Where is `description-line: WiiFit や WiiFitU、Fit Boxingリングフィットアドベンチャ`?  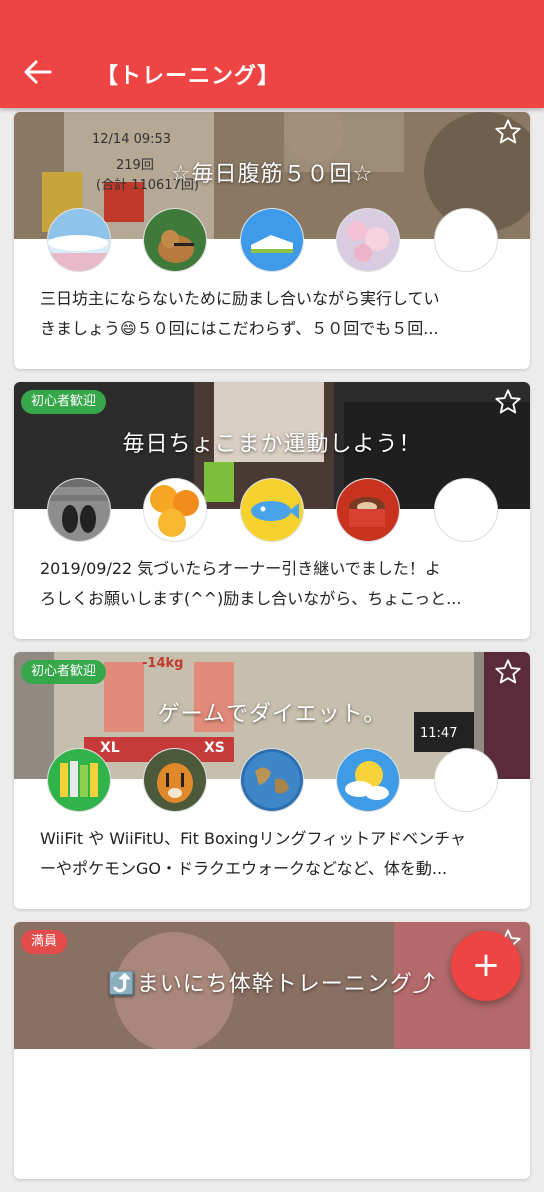
description-line: WiiFit や WiiFitU、Fit Boxingリングフィットアドベンチャ is located at coordinates (253, 838).